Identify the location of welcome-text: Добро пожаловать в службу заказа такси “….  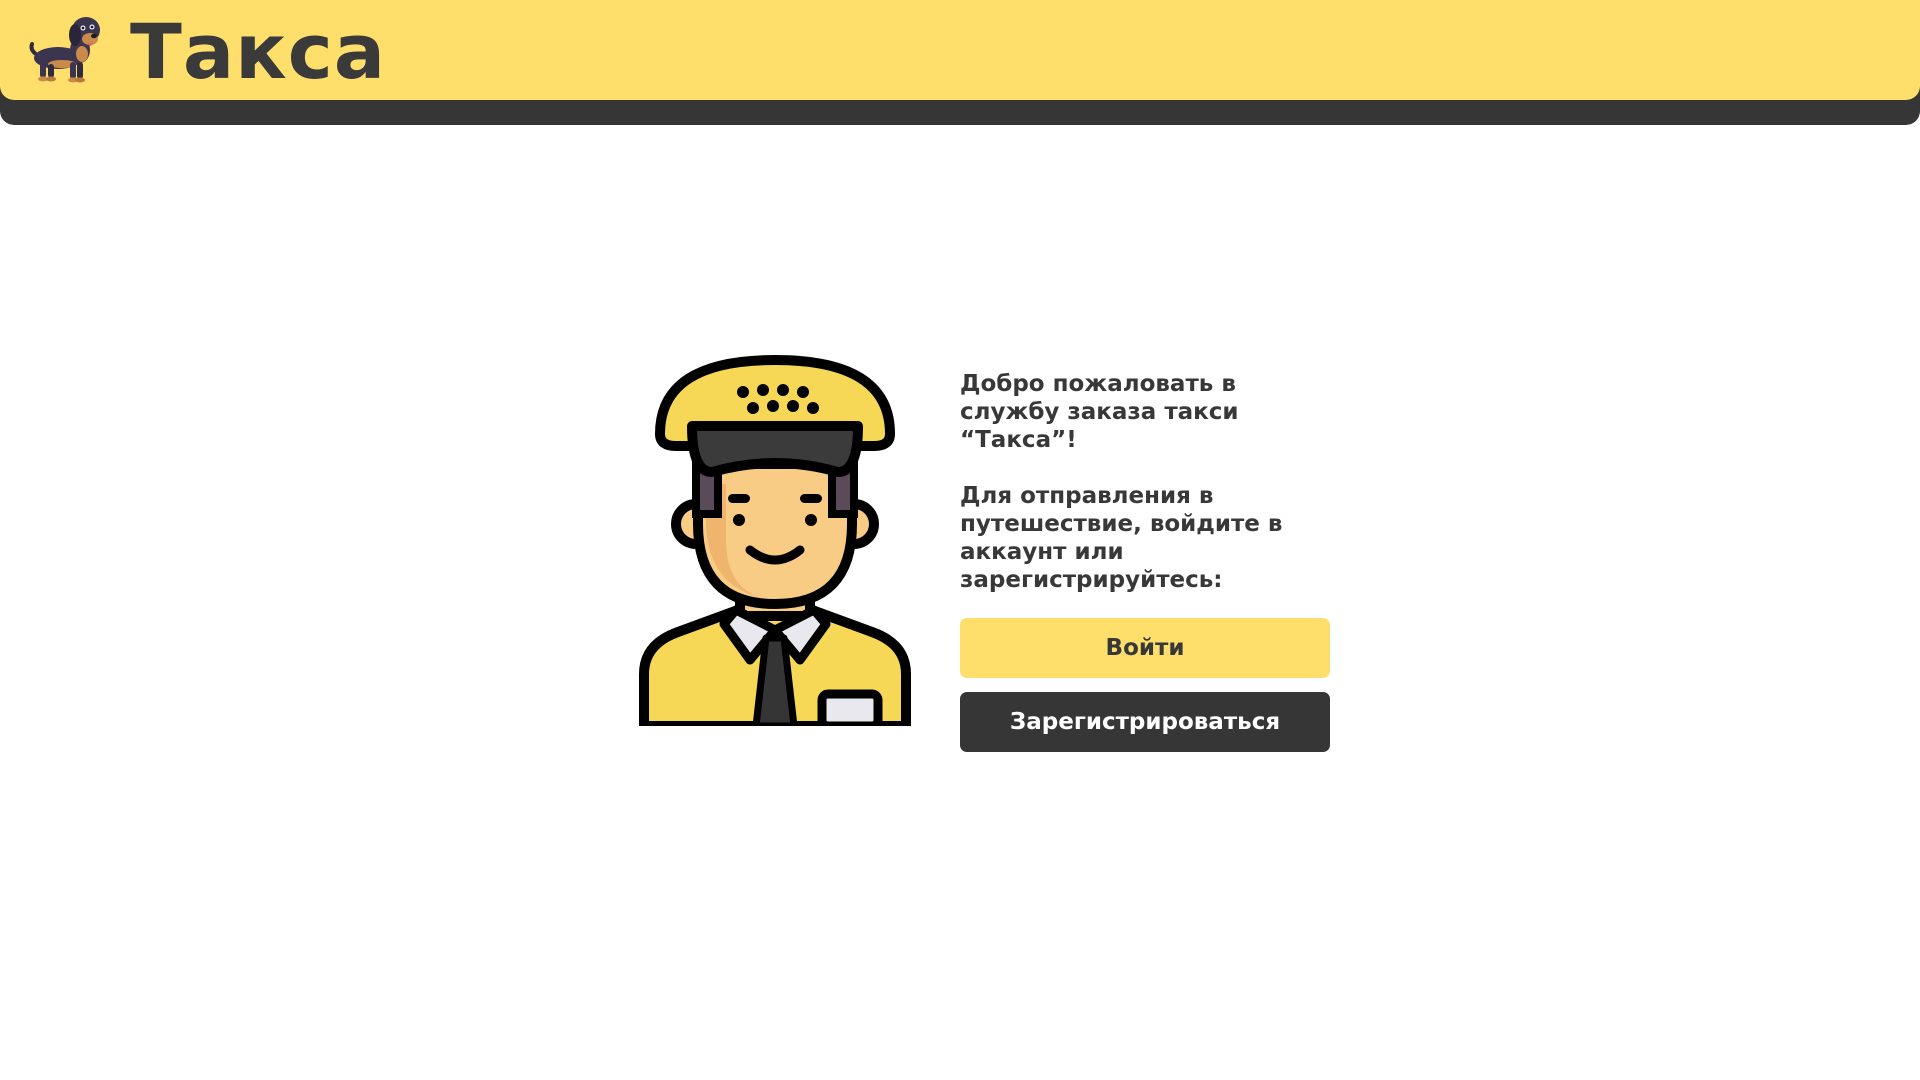
(1099, 412).